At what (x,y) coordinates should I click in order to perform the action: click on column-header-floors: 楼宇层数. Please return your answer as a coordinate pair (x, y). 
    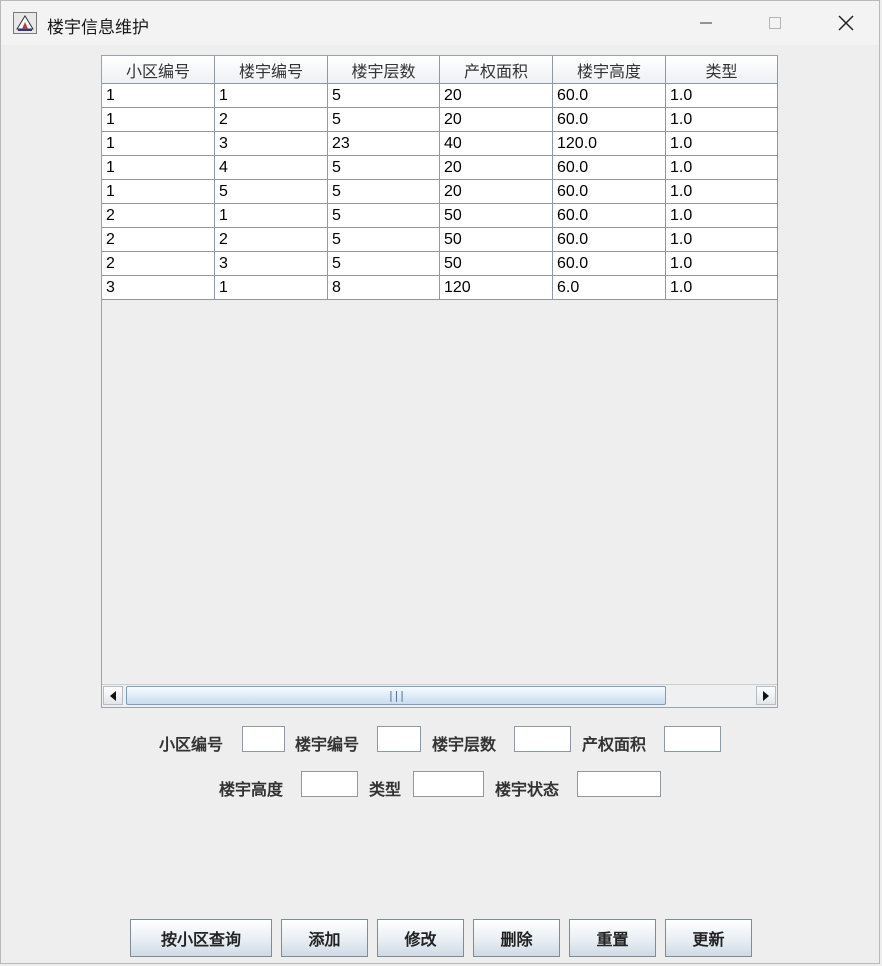
    Looking at the image, I should click on (384, 70).